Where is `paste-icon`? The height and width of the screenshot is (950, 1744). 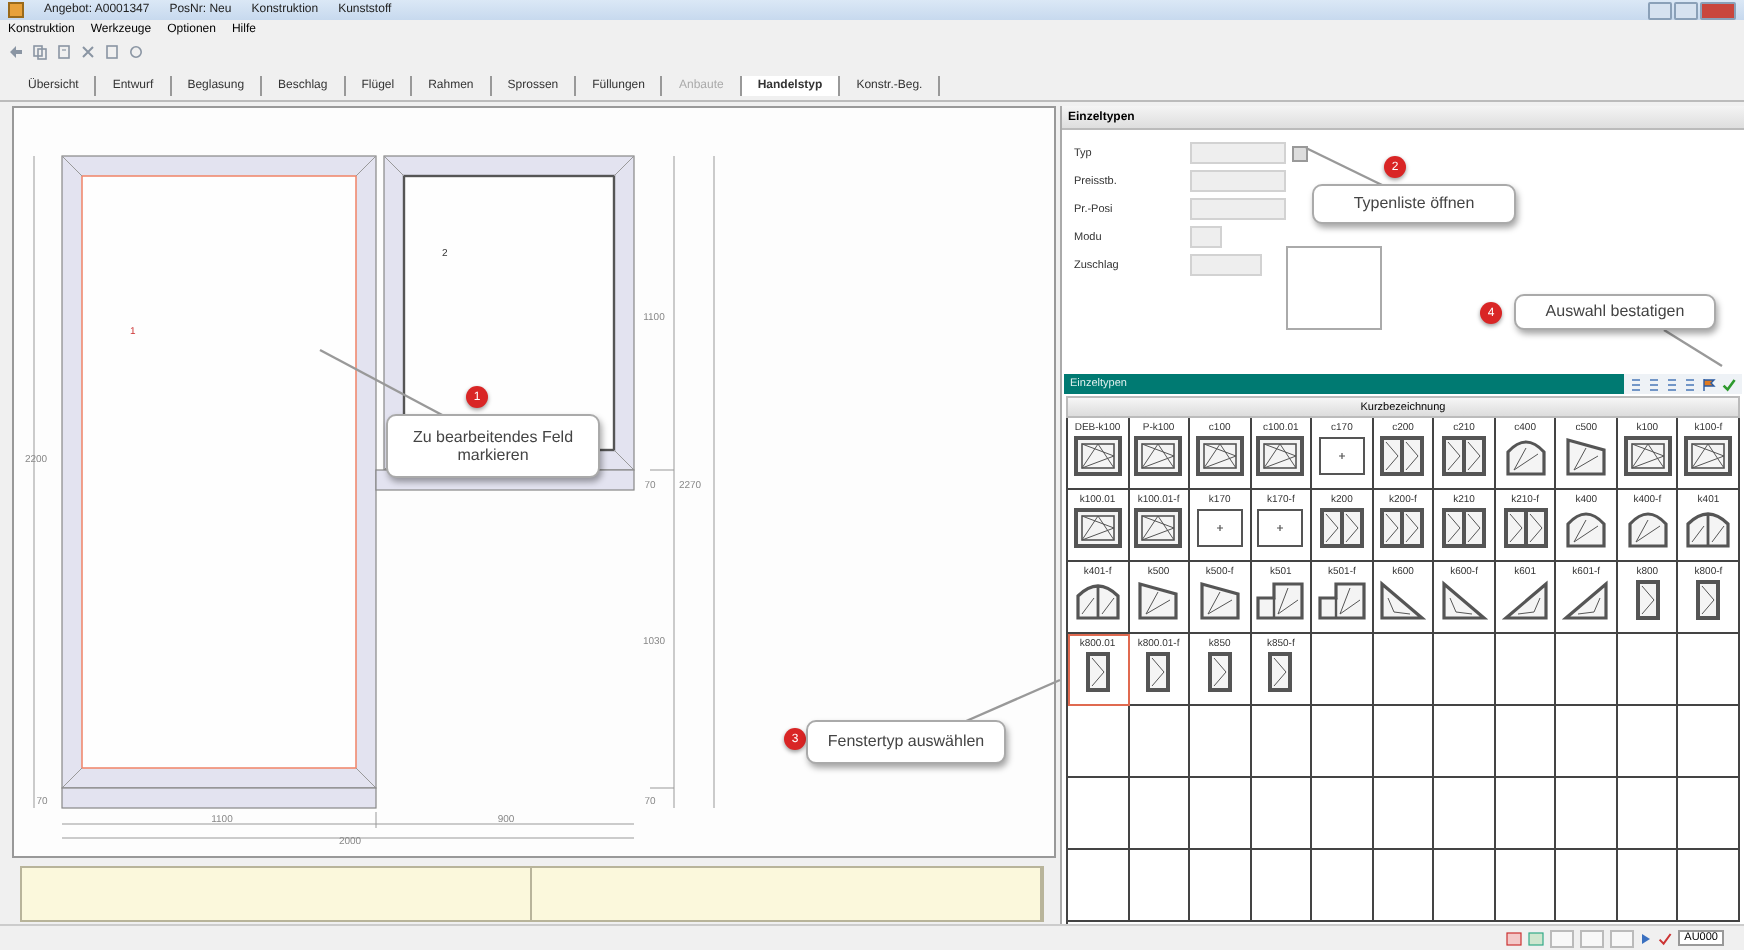
paste-icon is located at coordinates (64, 52).